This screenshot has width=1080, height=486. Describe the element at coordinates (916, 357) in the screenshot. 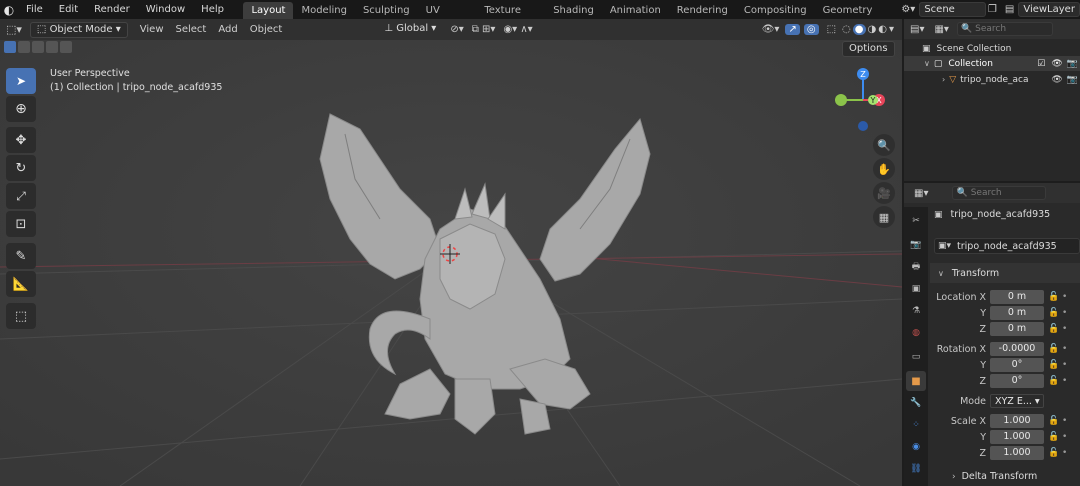

I see `tab-collection: ▭` at that location.